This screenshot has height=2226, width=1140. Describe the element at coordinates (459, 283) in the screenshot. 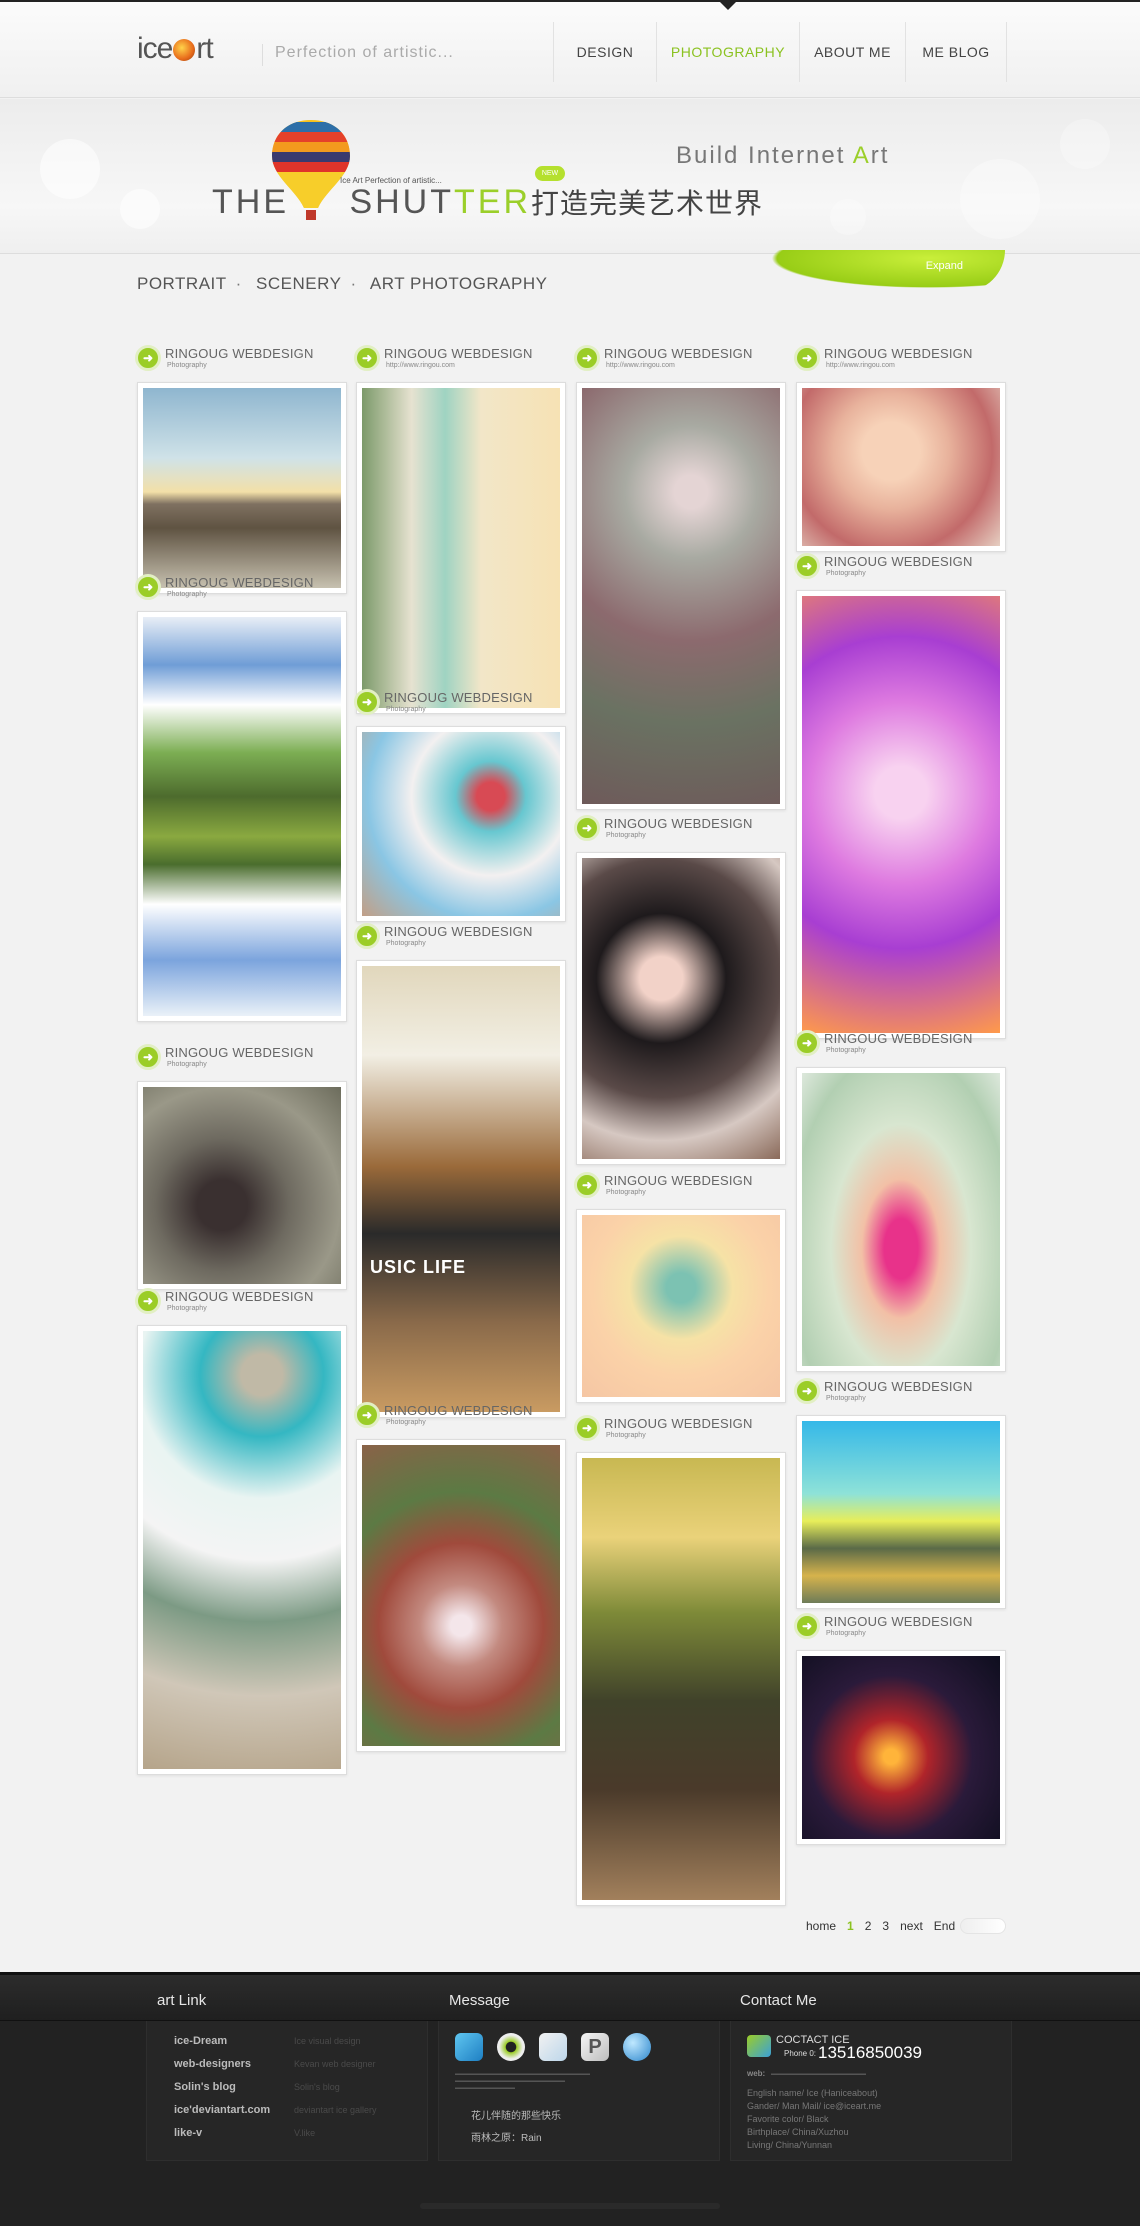

I see `category-art-photography: ART PHOTOGRAPHY` at that location.